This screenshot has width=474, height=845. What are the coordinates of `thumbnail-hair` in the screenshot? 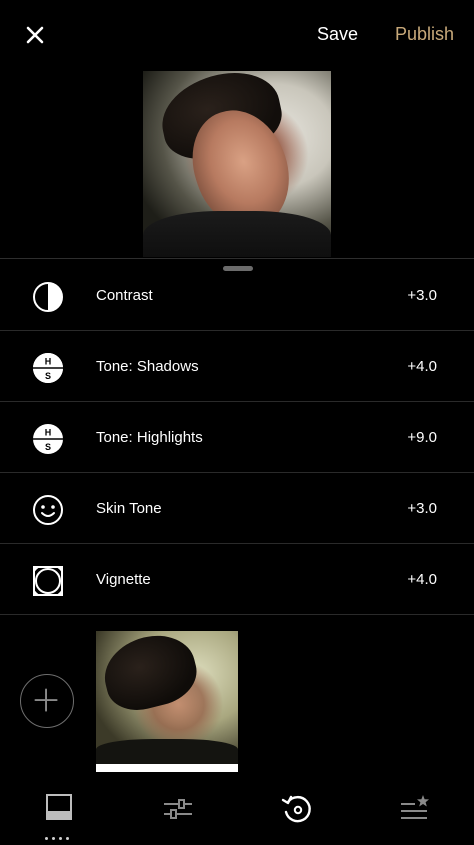 It's located at (150, 674).